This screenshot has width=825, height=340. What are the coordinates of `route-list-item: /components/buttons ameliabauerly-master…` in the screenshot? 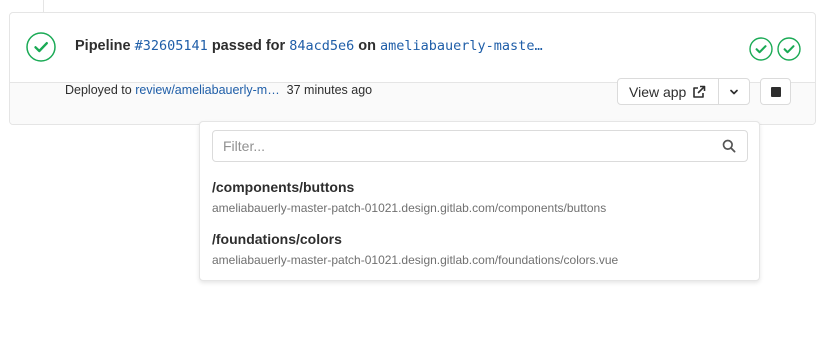 It's located at (409, 197).